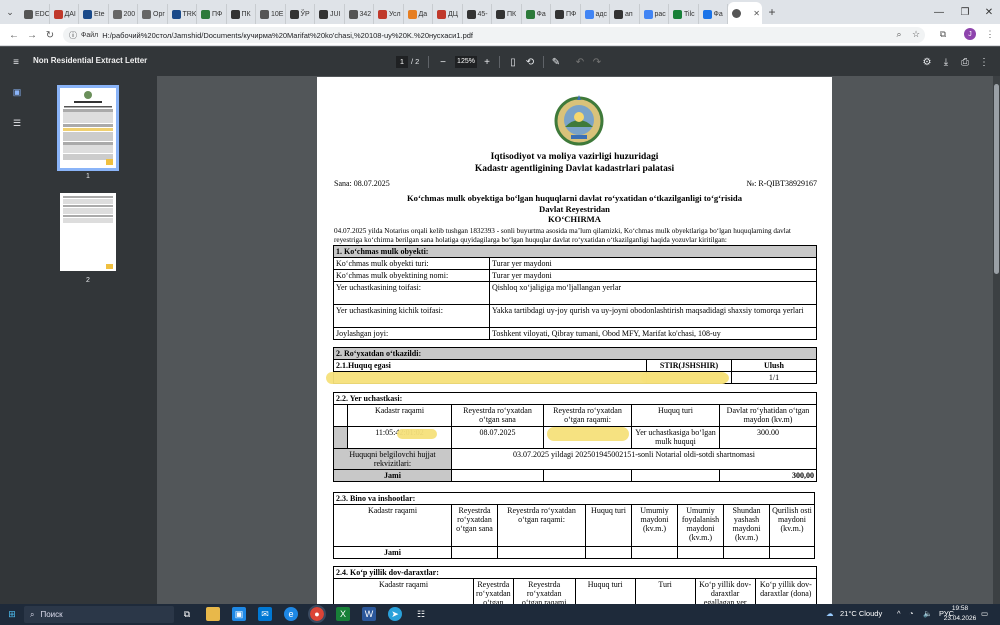  Describe the element at coordinates (395, 614) in the screenshot. I see `telegram-icon: ➤` at that location.